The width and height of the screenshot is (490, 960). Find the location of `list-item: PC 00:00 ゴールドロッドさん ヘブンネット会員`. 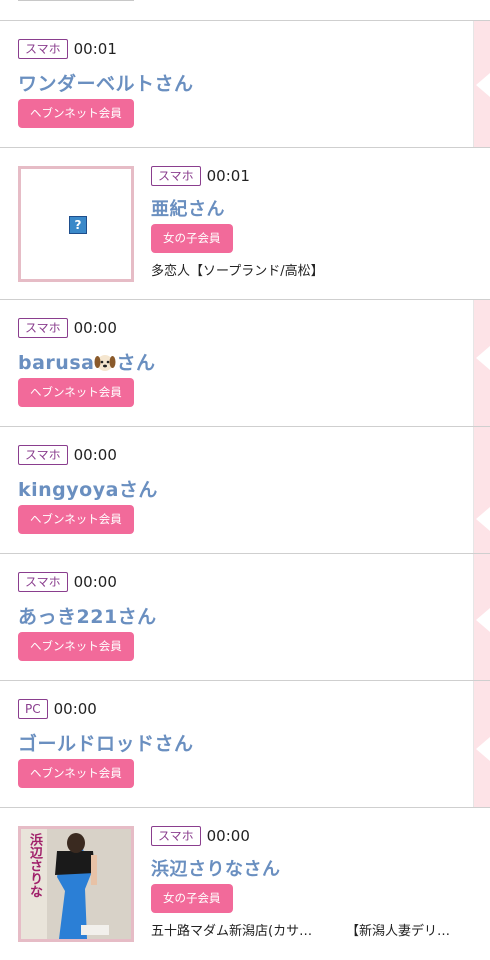

list-item: PC 00:00 ゴールドロッドさん ヘブンネット会員 is located at coordinates (245, 743).